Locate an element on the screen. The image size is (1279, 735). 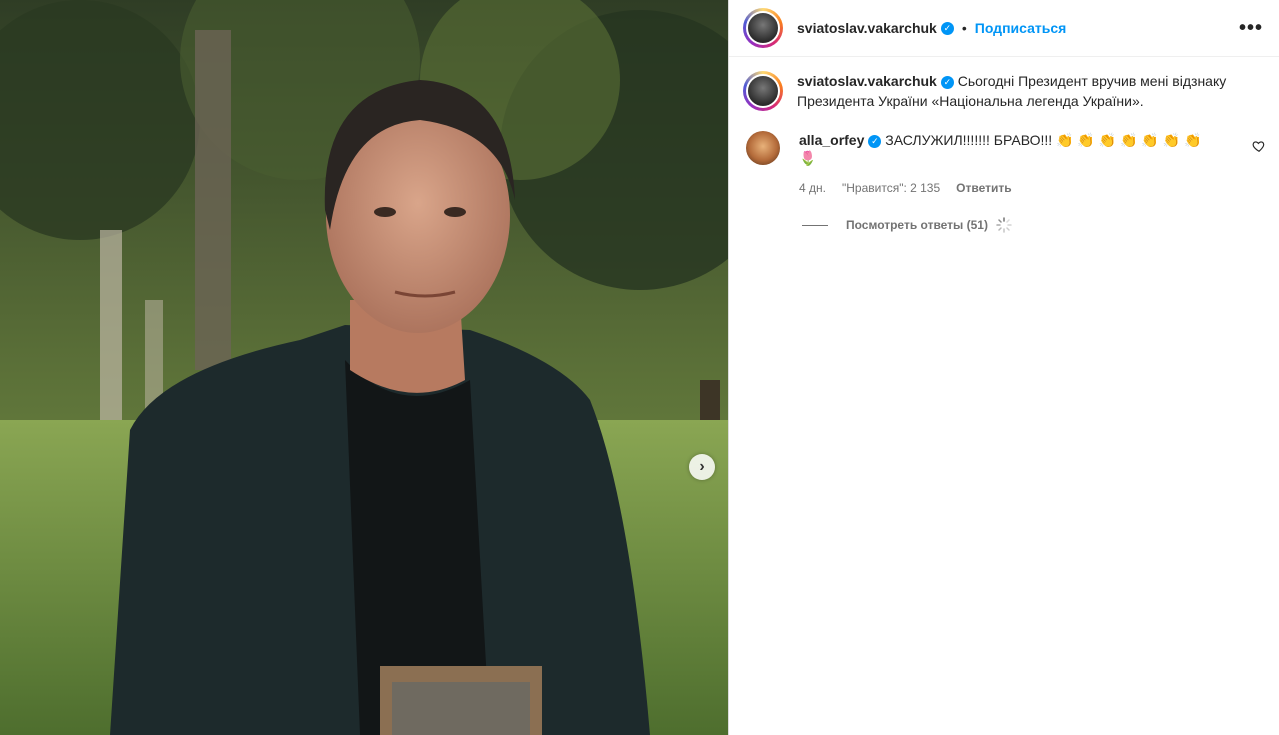
more-options-icon: ••• is located at coordinates (1251, 28).